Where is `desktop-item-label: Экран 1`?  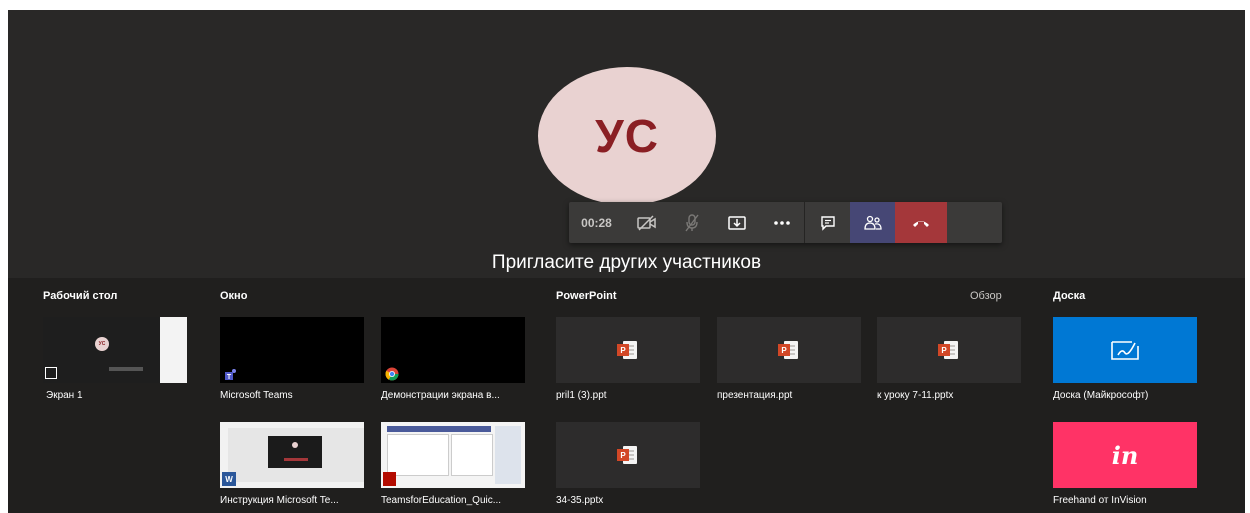 desktop-item-label: Экран 1 is located at coordinates (64, 395).